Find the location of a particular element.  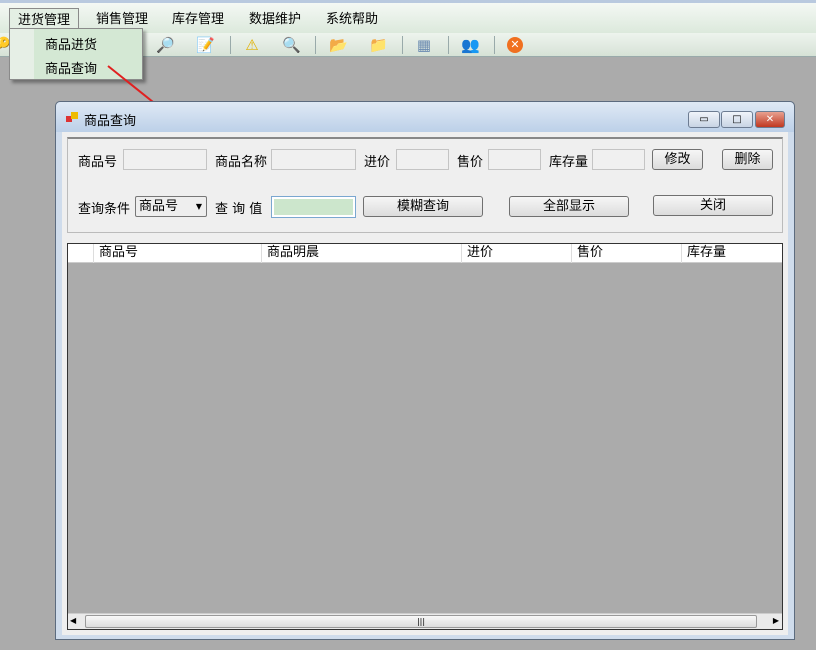

minimize-button: ▭ is located at coordinates (704, 119).